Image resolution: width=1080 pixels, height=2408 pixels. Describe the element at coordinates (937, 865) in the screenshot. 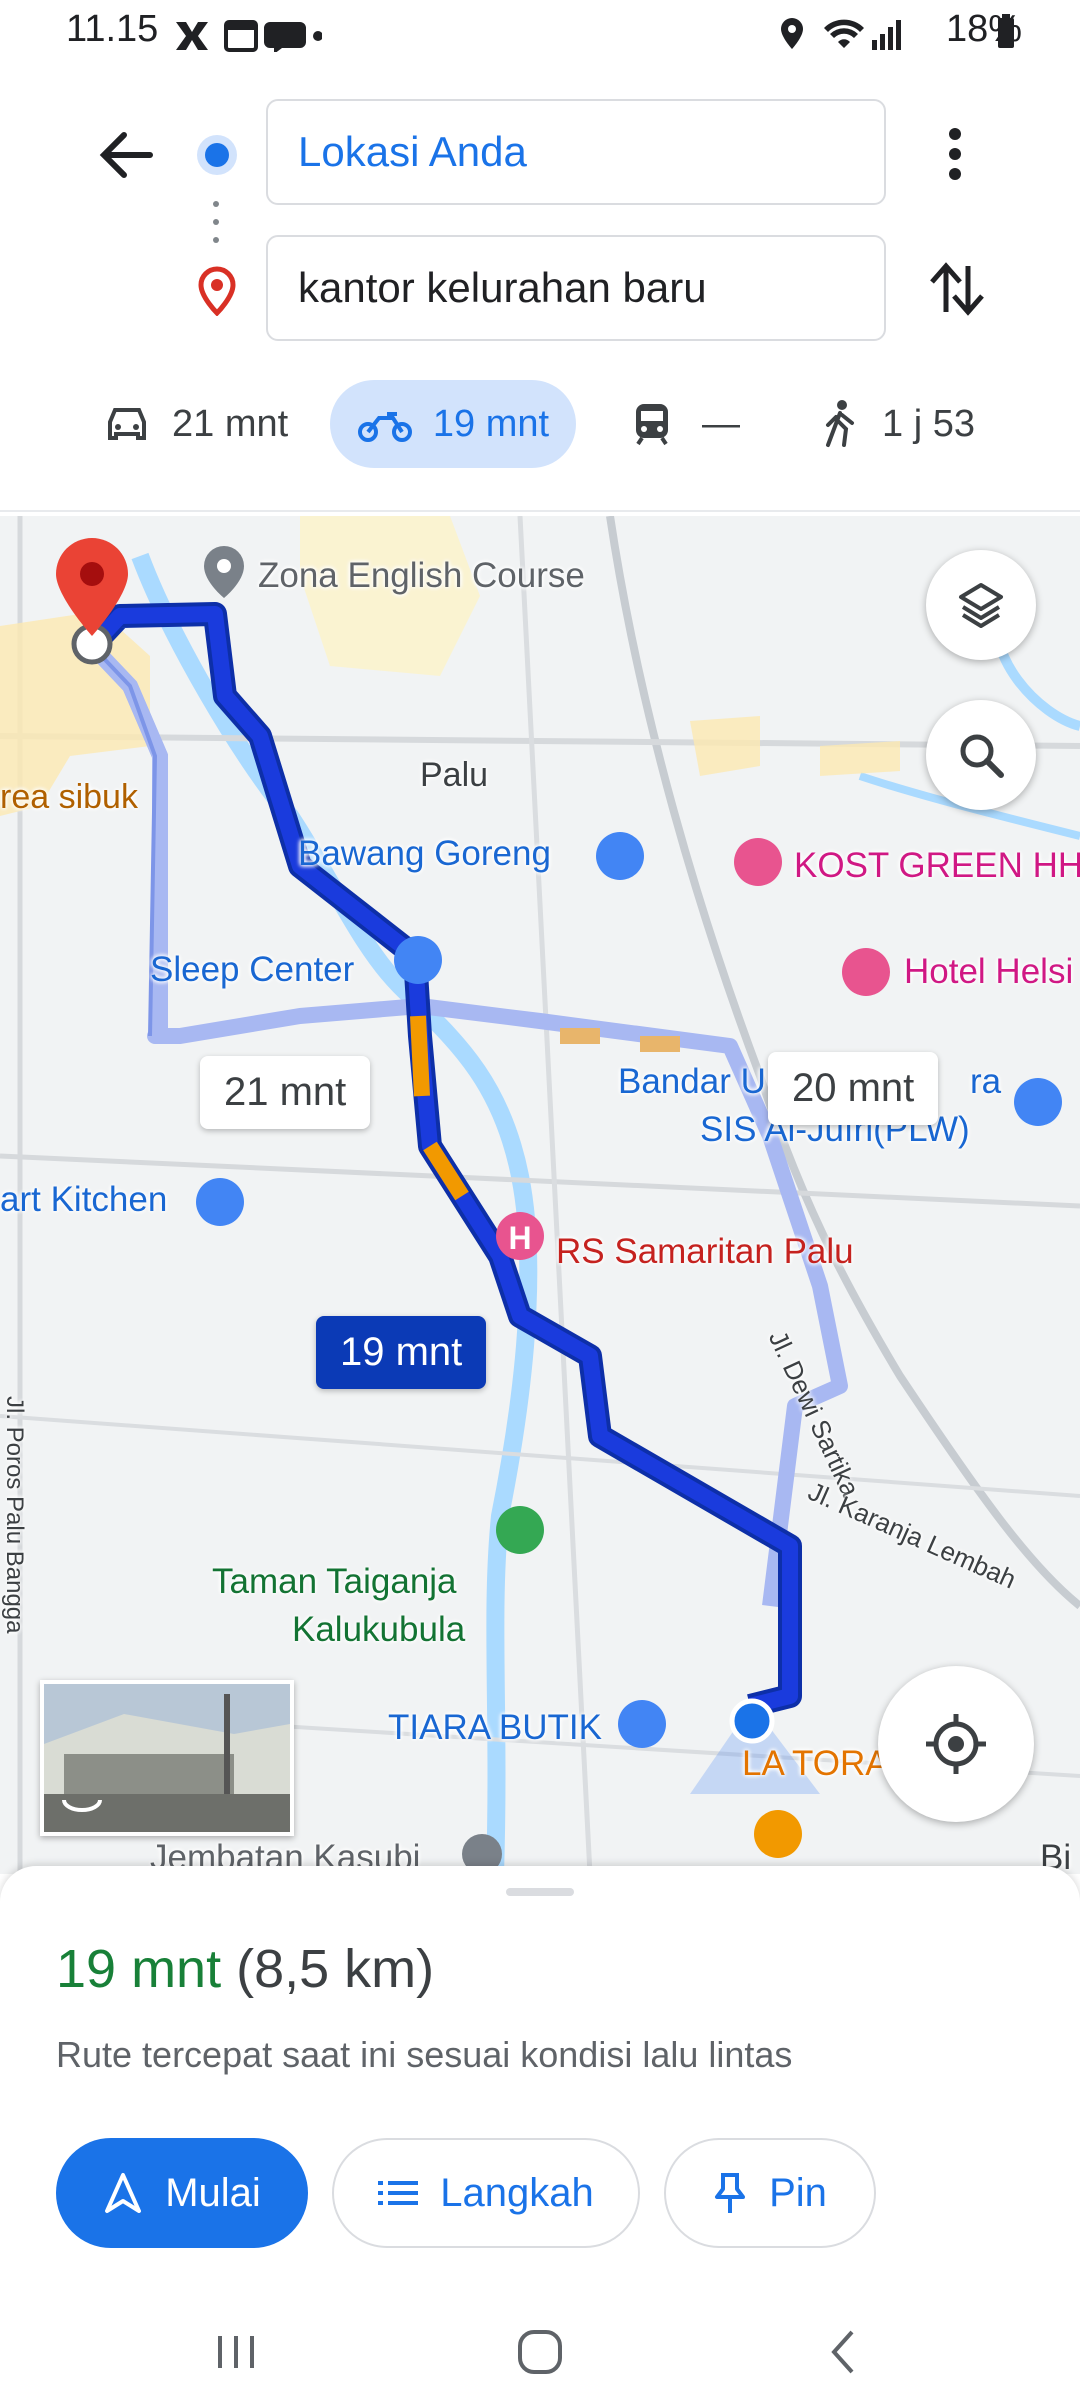

I see `map-label: KOST GREEN HH` at that location.